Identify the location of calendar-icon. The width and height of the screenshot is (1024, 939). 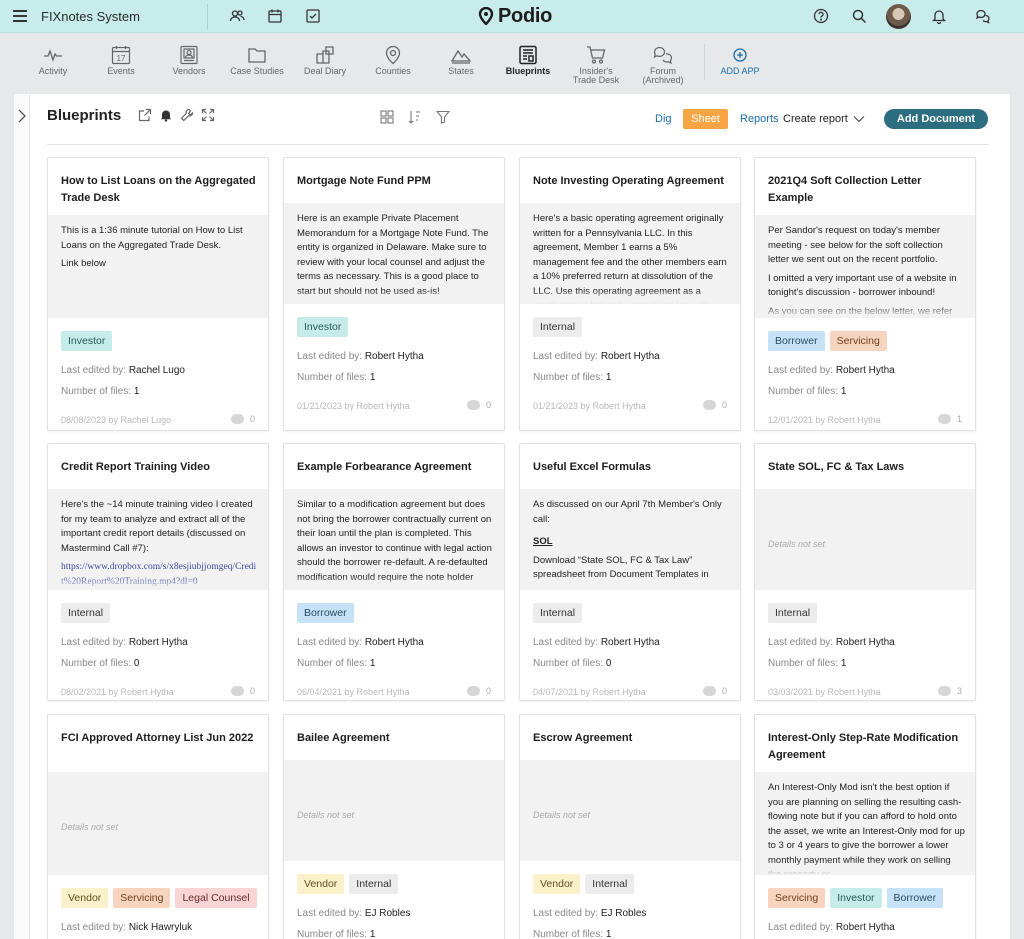
(275, 16).